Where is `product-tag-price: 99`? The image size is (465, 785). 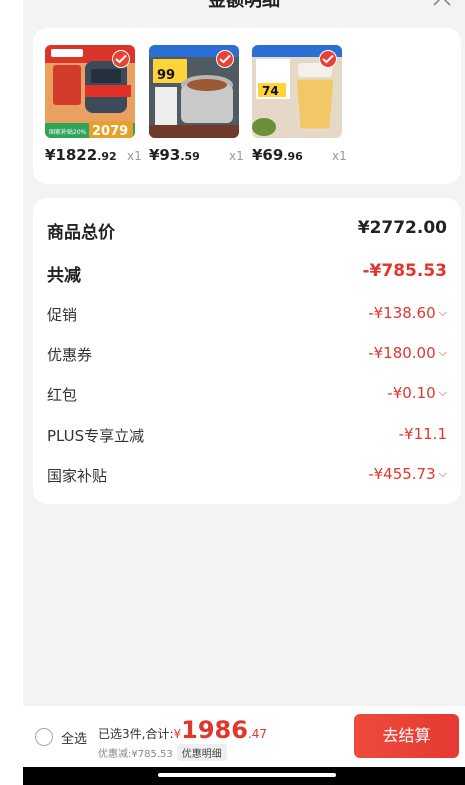
product-tag-price: 99 is located at coordinates (166, 75).